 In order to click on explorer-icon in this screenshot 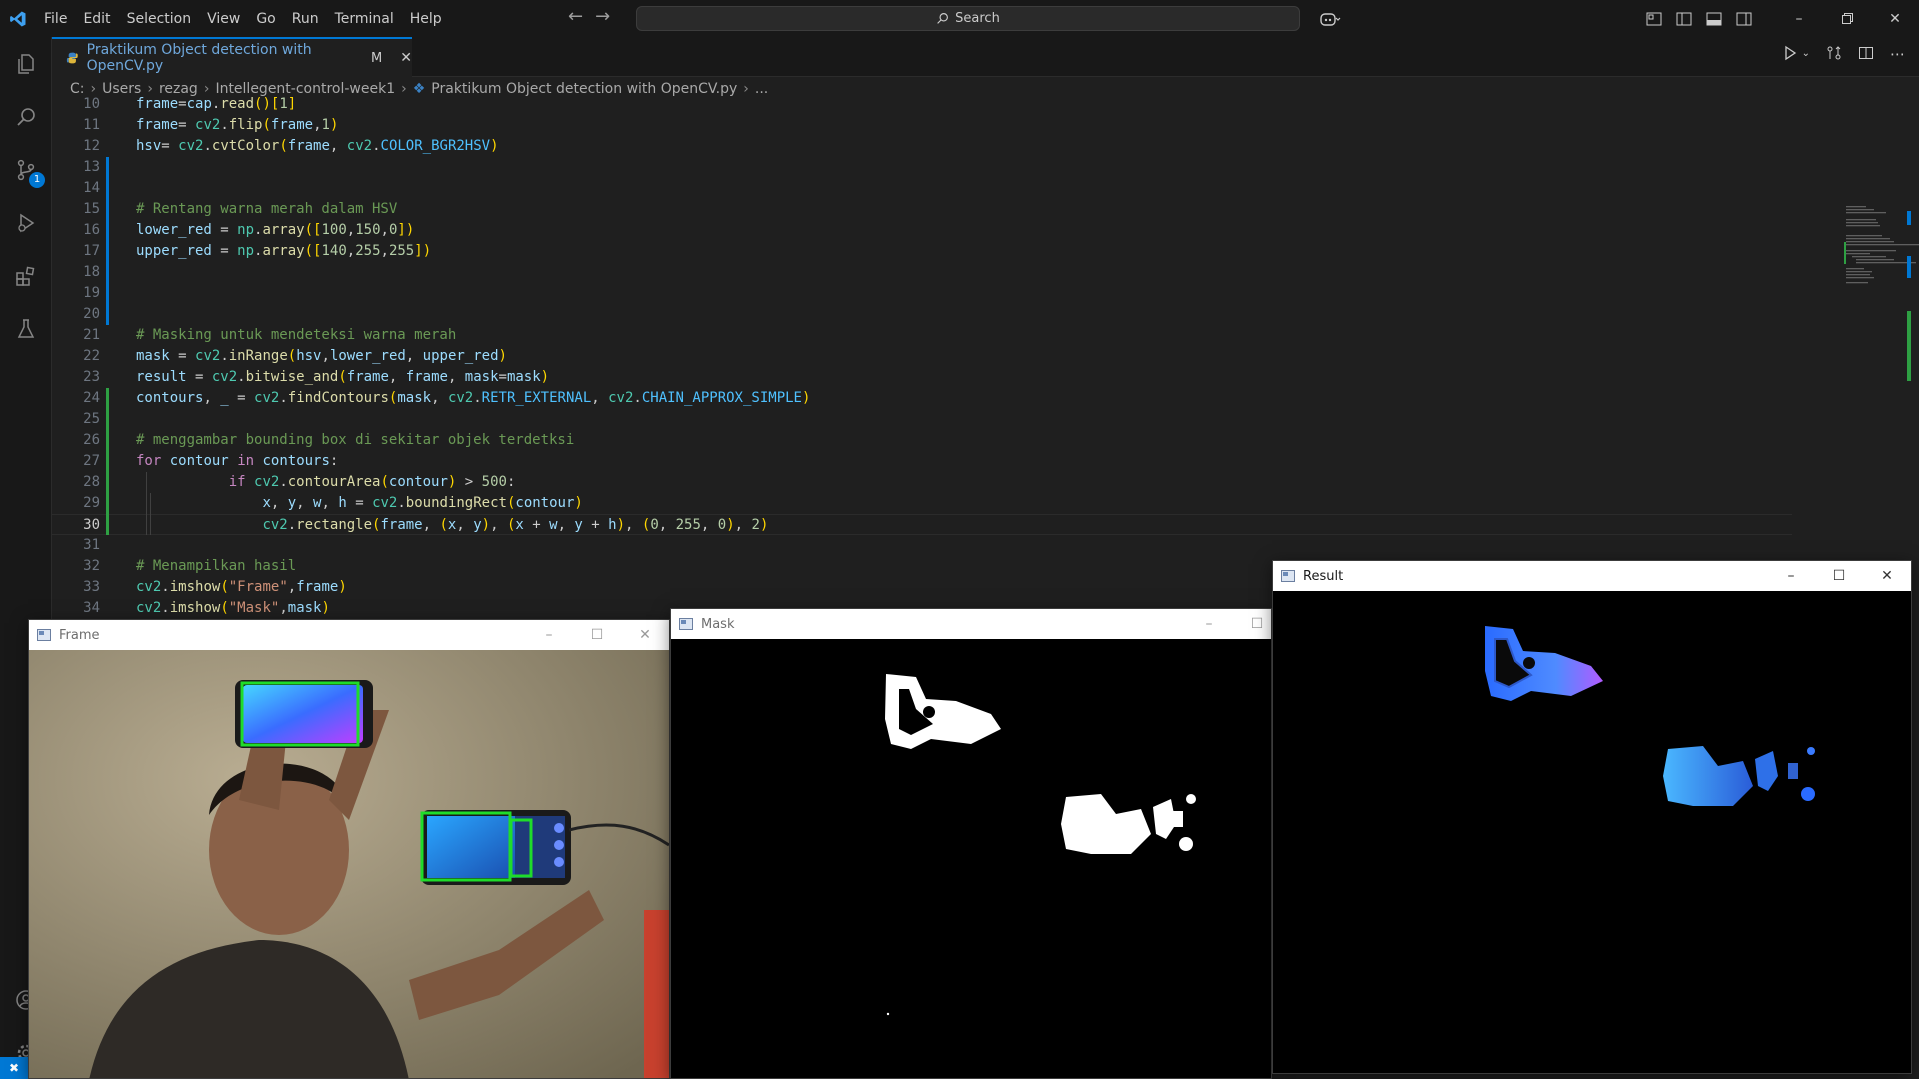, I will do `click(26, 63)`.